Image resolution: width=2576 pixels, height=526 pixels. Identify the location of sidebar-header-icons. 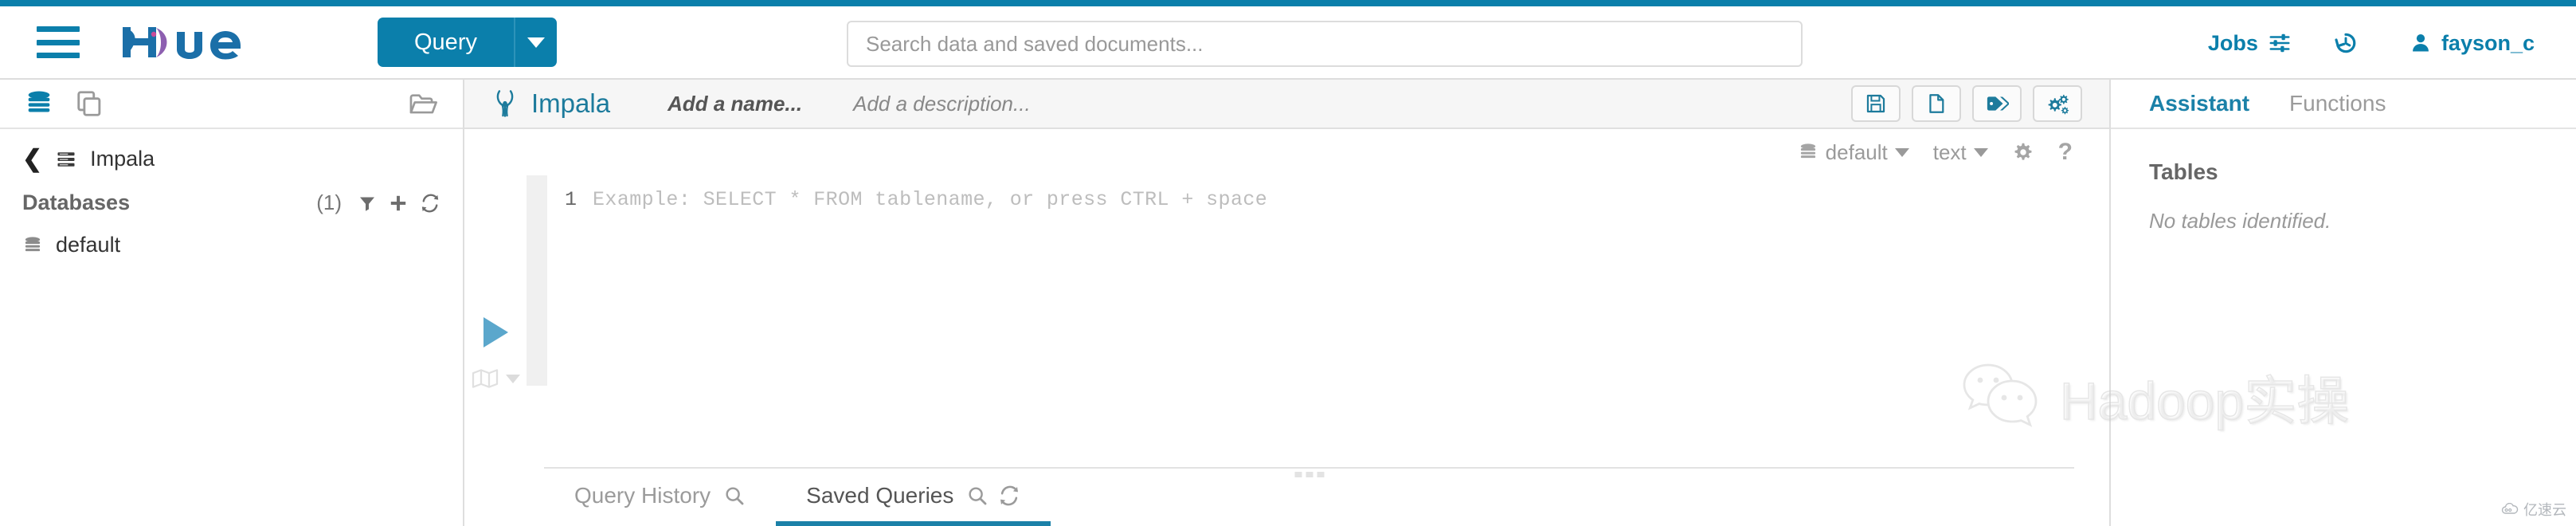
(64, 104).